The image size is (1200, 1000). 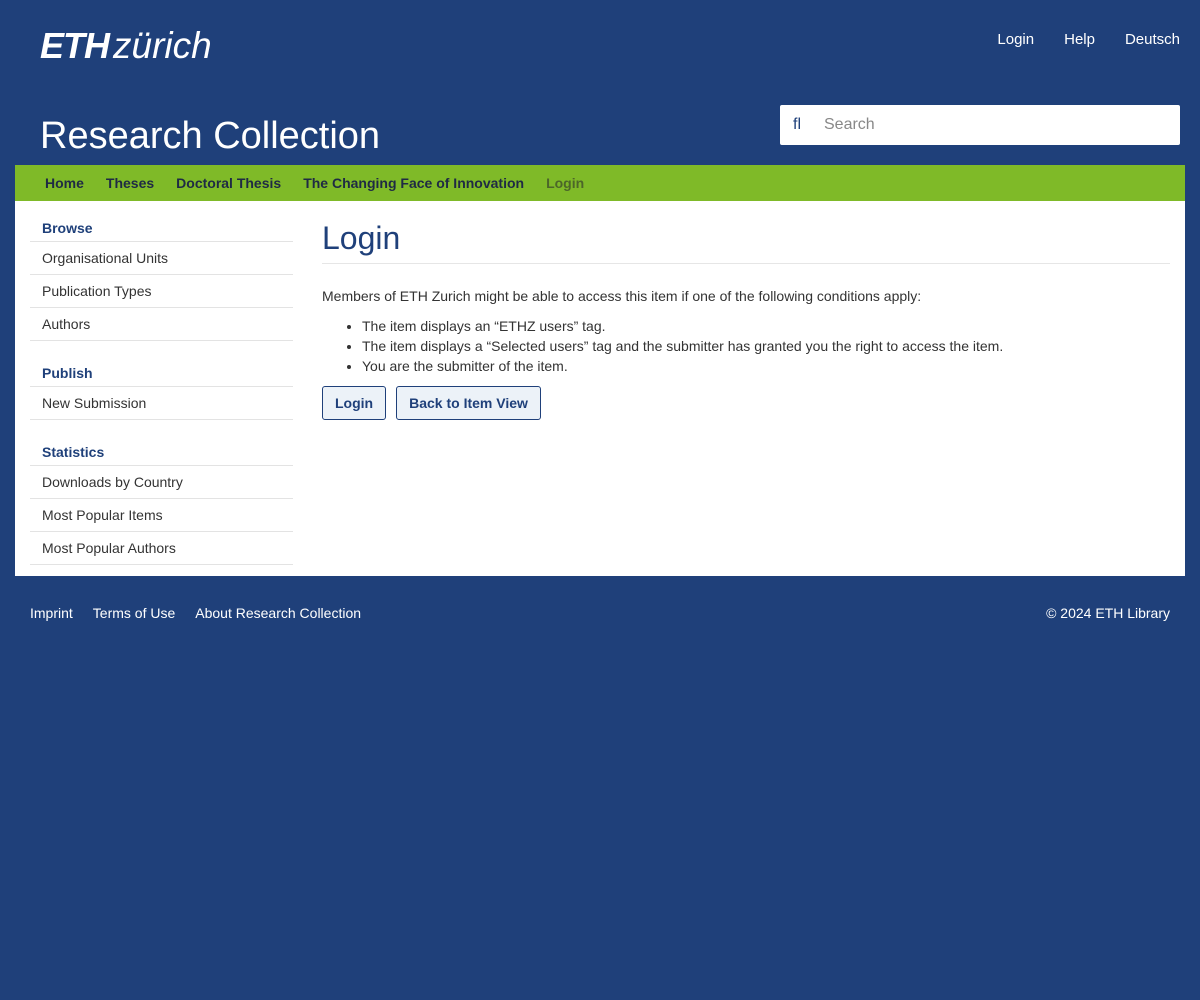 What do you see at coordinates (797, 125) in the screenshot?
I see `search-icon: fl` at bounding box center [797, 125].